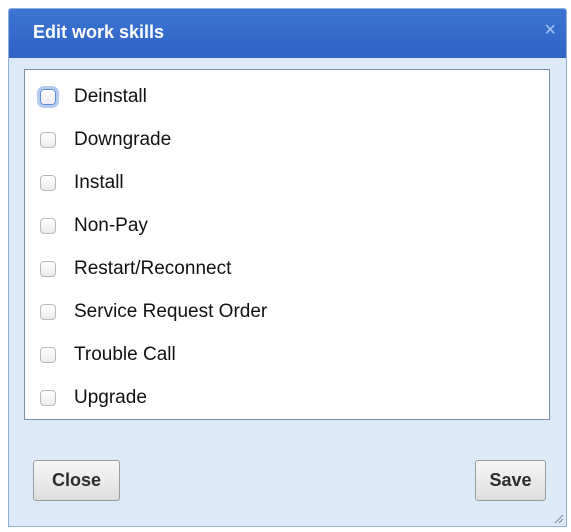 The image size is (571, 532). Describe the element at coordinates (76, 480) in the screenshot. I see `close-button: Close` at that location.